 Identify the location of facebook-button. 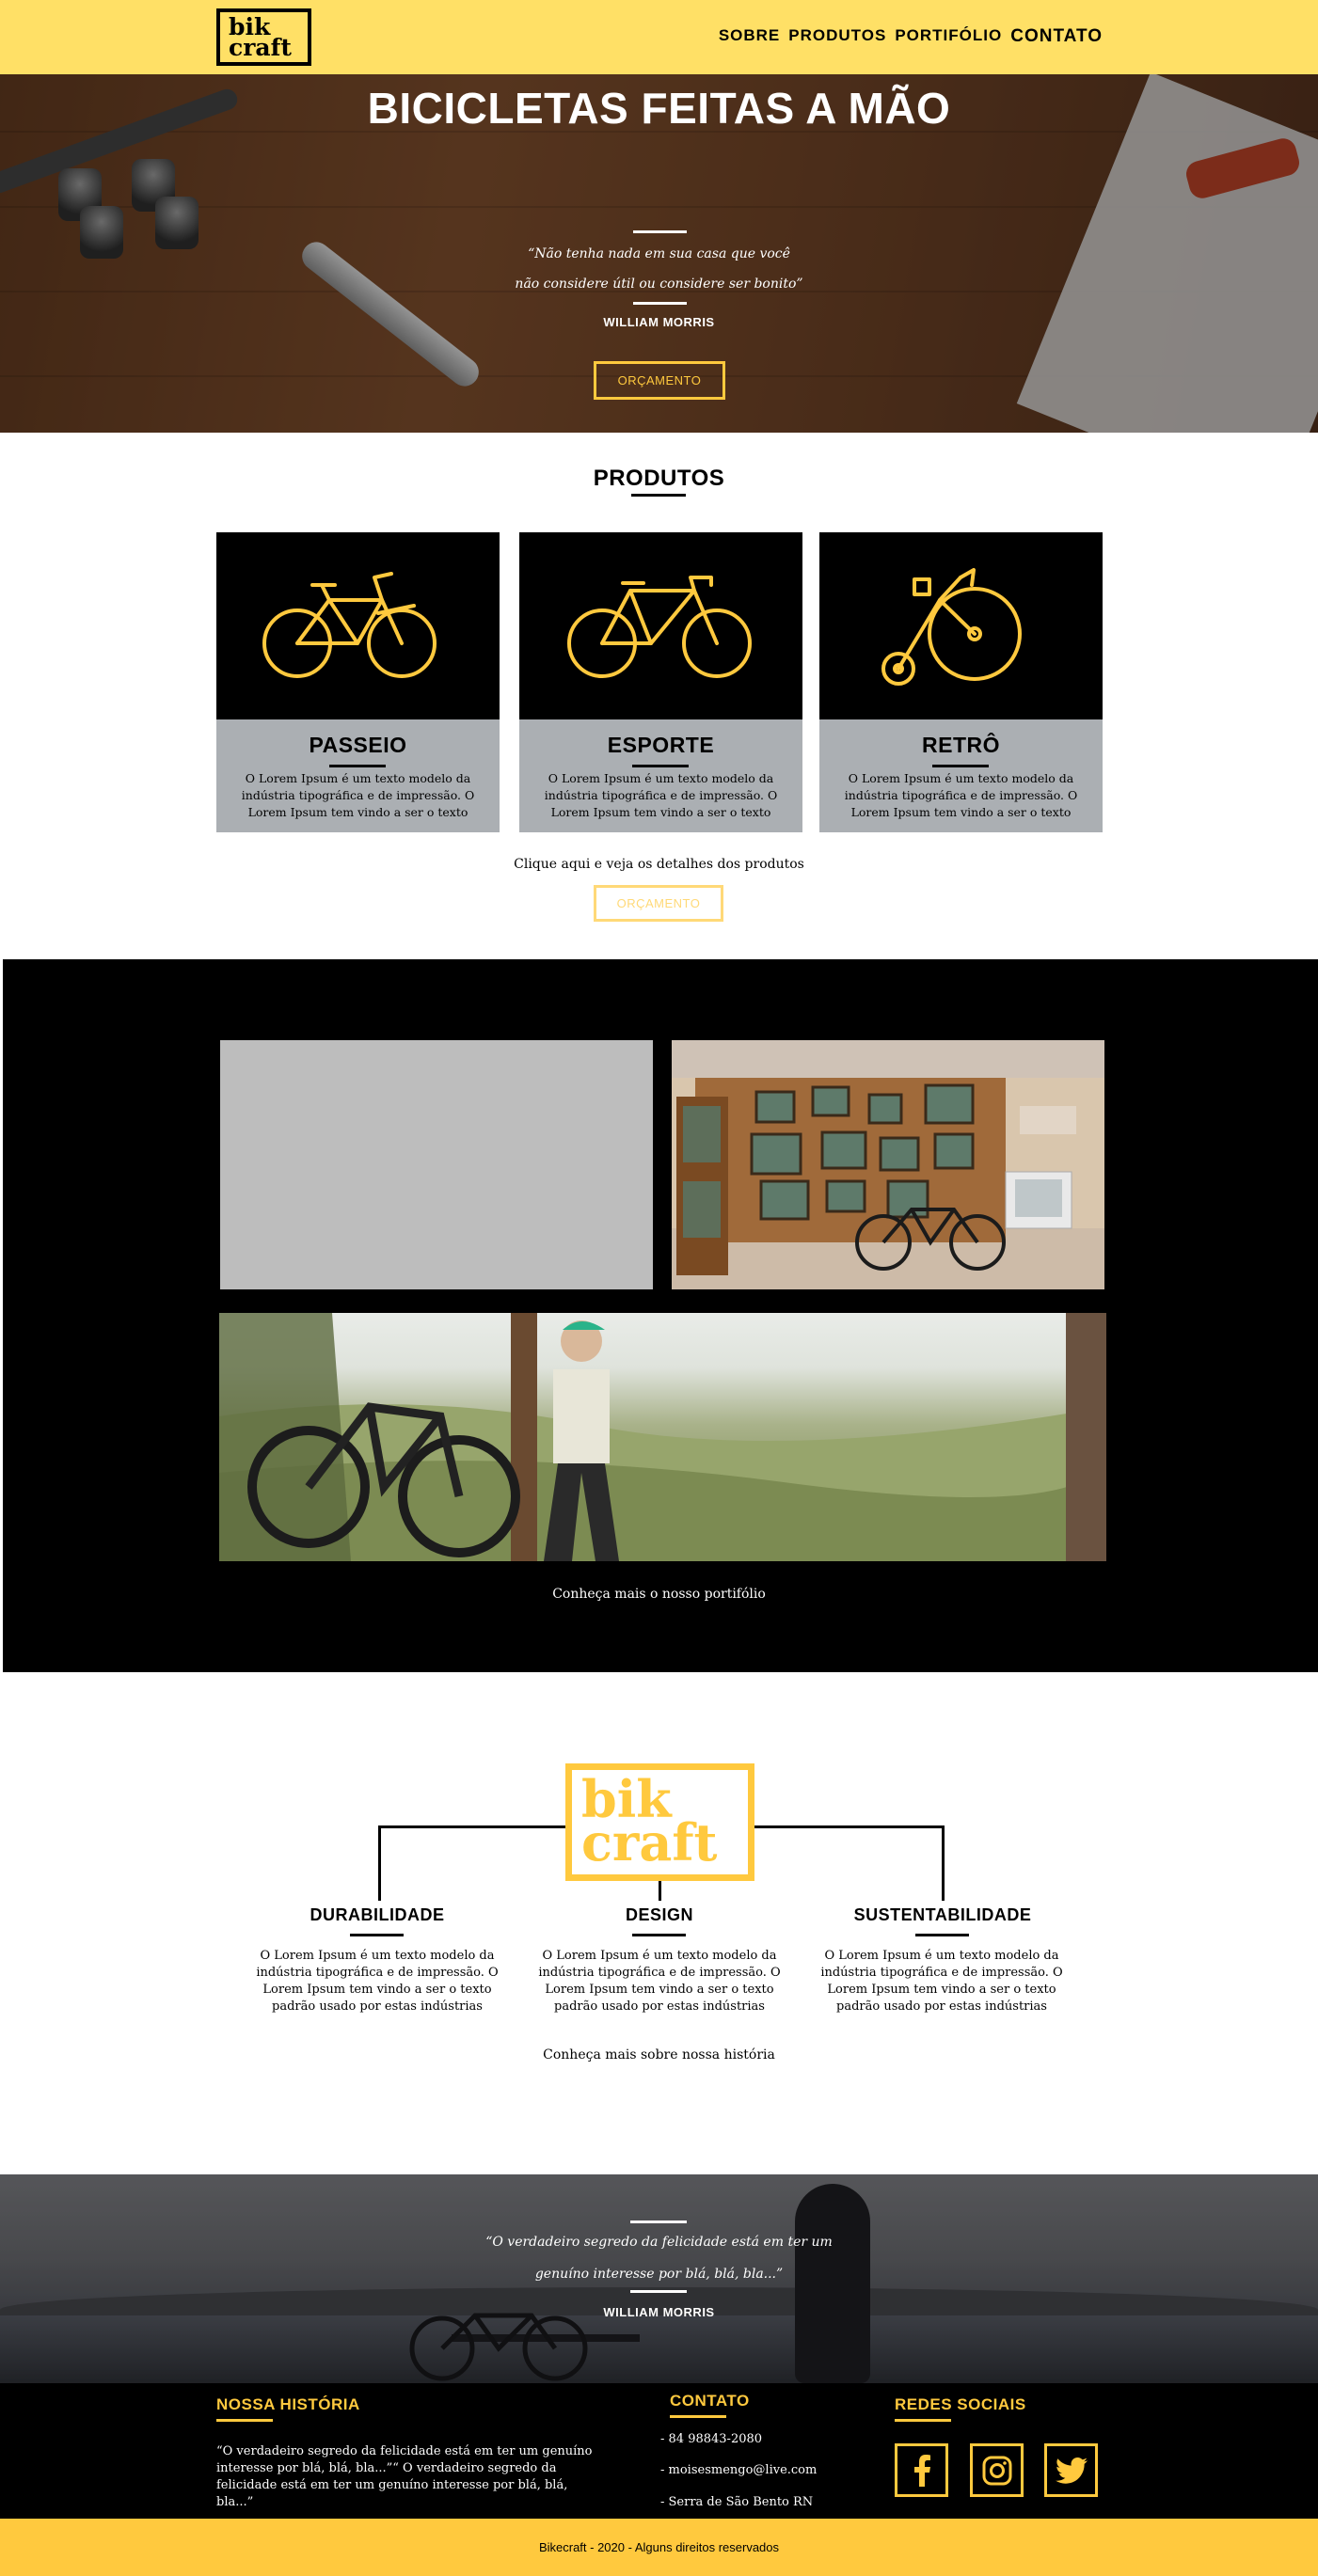
(922, 2470).